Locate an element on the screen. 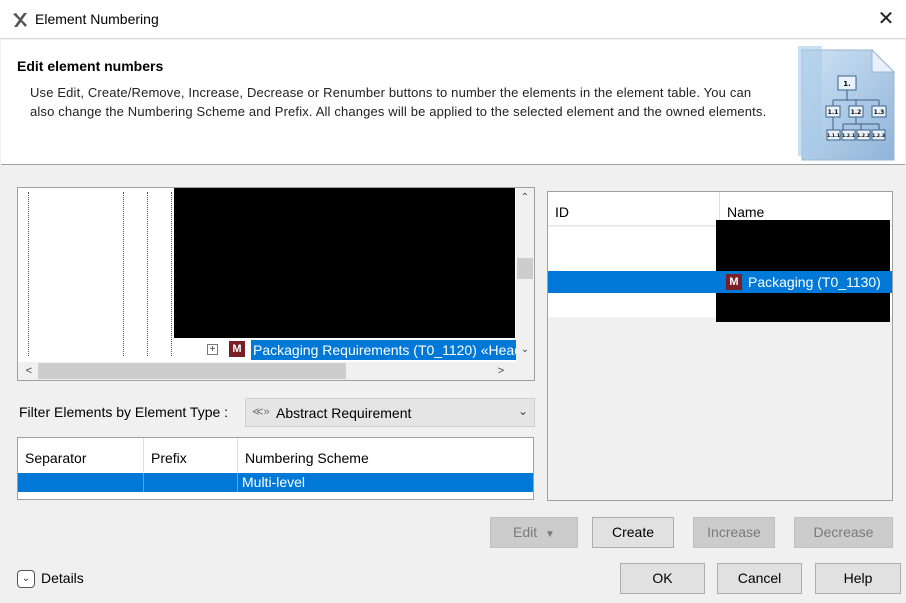 This screenshot has width=906, height=603. numbering-illustration-icon: 1. 1.1 1.2 1.3 1.1.1 1.2.1 1.2.2 1.2.3 is located at coordinates (847, 103).